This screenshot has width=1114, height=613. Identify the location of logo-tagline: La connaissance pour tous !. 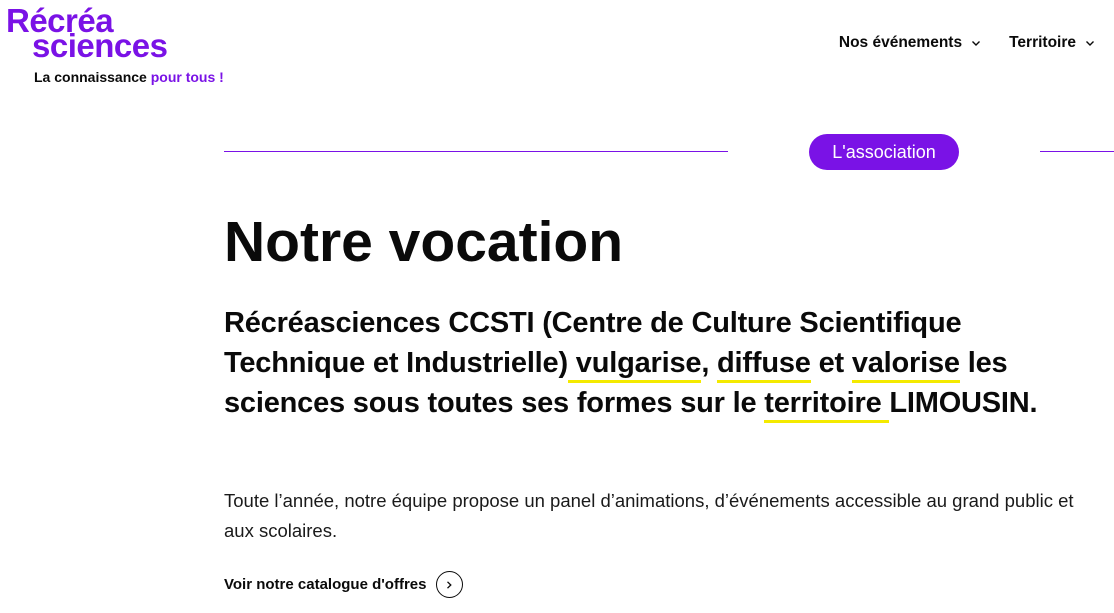
(129, 77).